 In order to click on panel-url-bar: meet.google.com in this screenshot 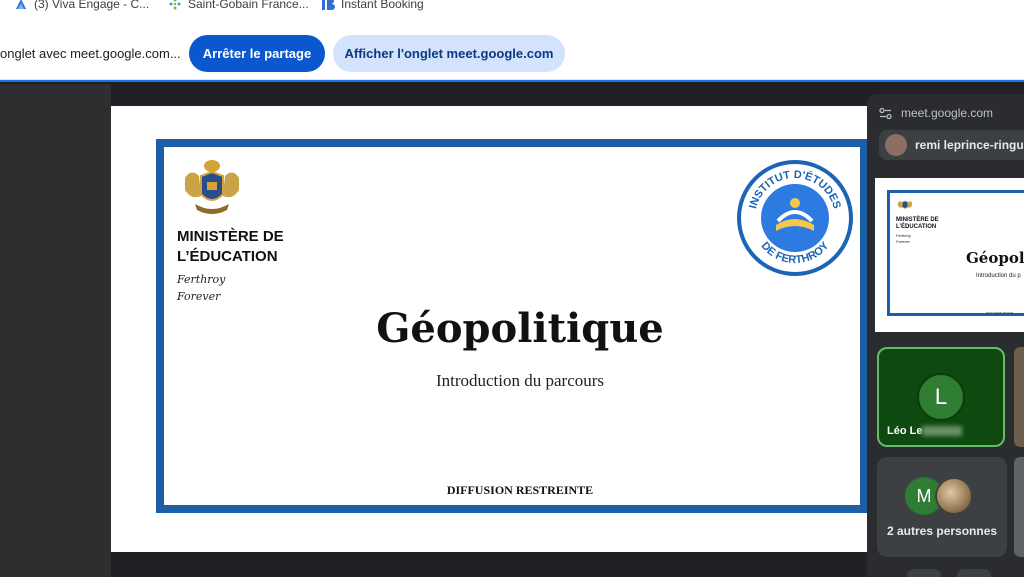, I will do `click(936, 113)`.